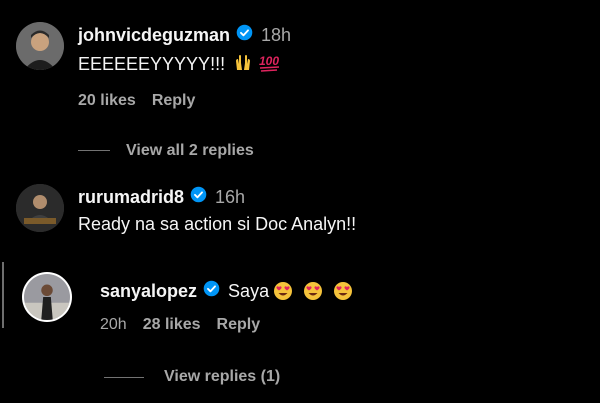 The image size is (600, 403). Describe the element at coordinates (269, 61) in the screenshot. I see `svg-text: 100` at that location.